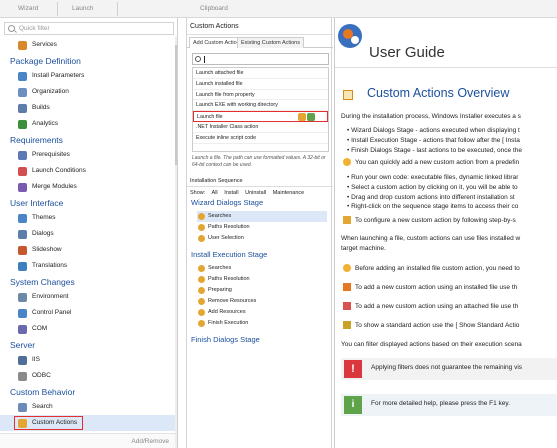 This screenshot has width=557, height=448. Describe the element at coordinates (87, 297) in the screenshot. I see `sidebar-item-environment: Environment` at that location.